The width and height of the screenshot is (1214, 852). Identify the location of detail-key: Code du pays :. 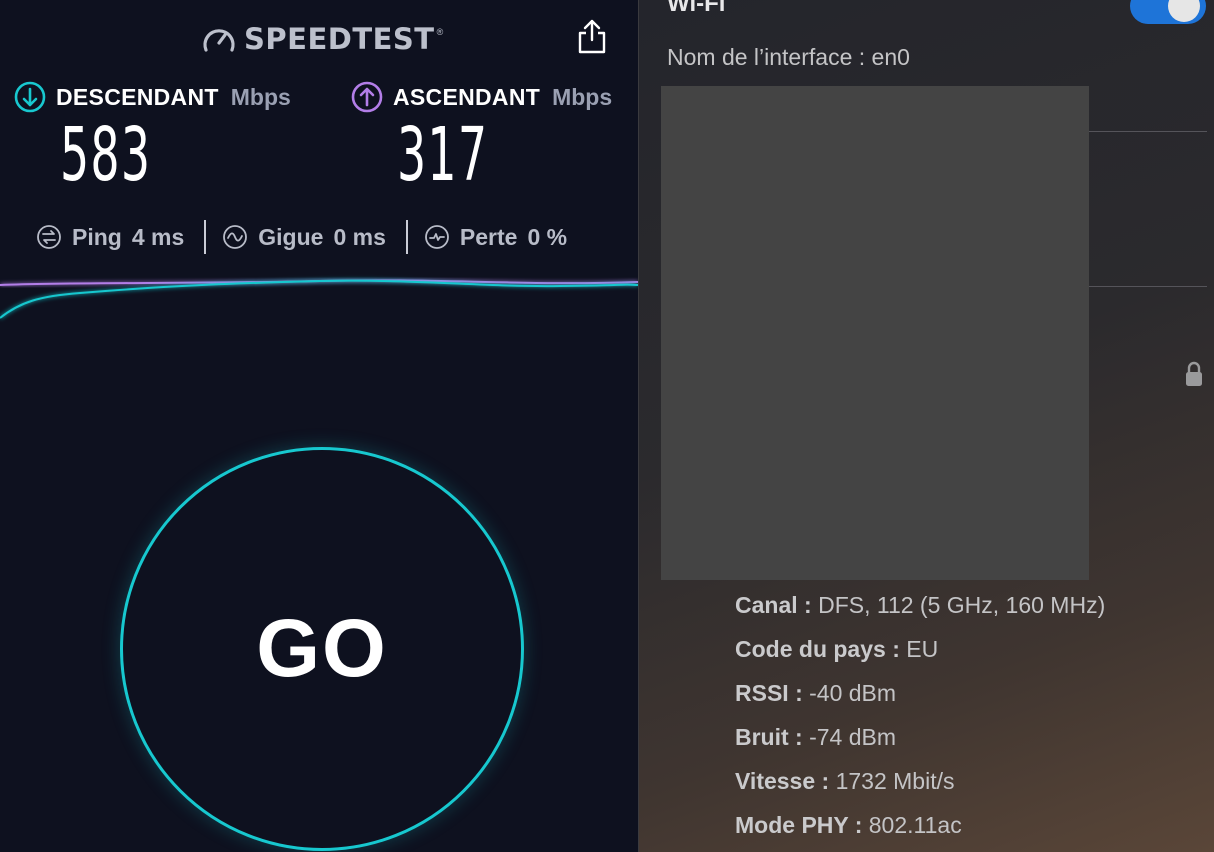
(817, 649).